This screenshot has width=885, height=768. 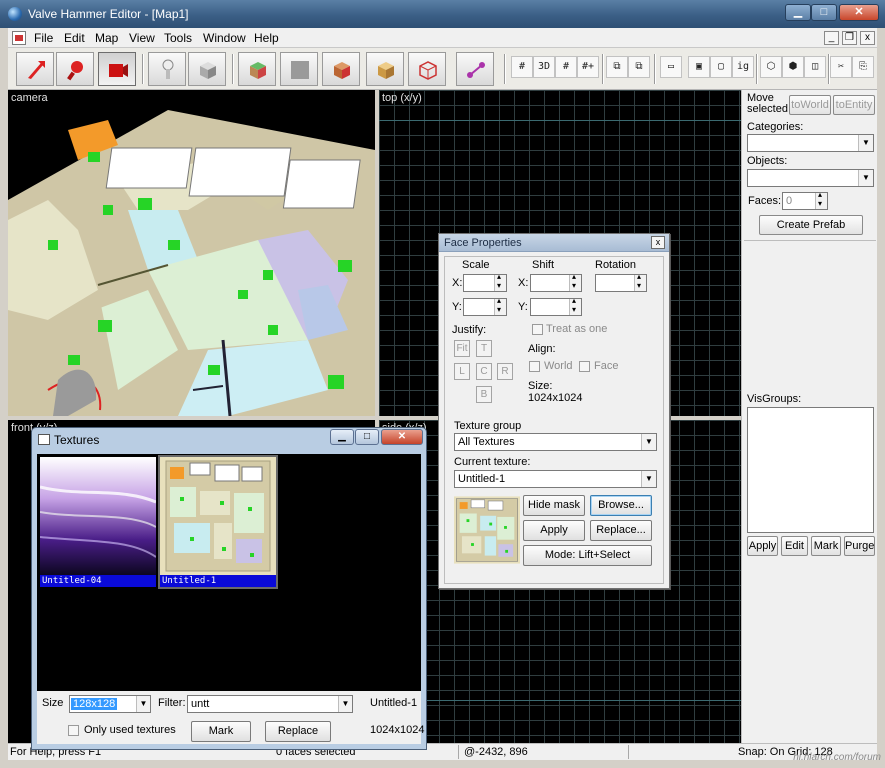 I want to click on block-tool-button, so click(x=207, y=69).